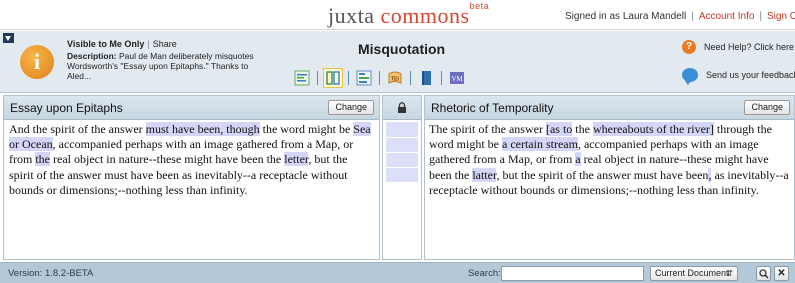 The width and height of the screenshot is (795, 283). I want to click on help-link: ? Need Help? Click here, so click(738, 47).